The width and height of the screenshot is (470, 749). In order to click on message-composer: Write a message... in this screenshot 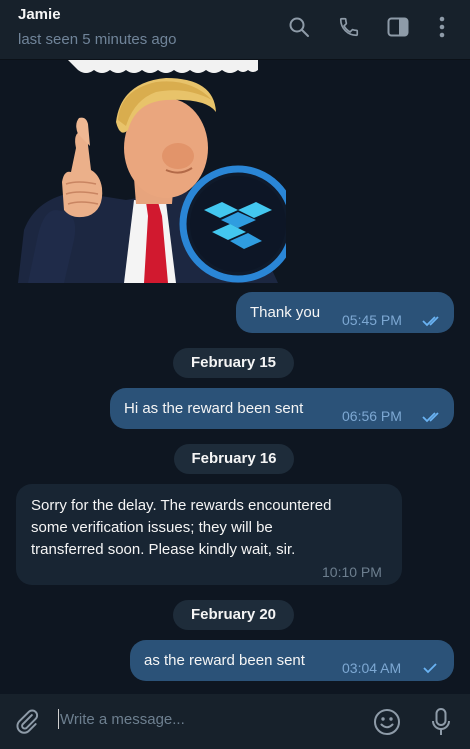, I will do `click(235, 721)`.